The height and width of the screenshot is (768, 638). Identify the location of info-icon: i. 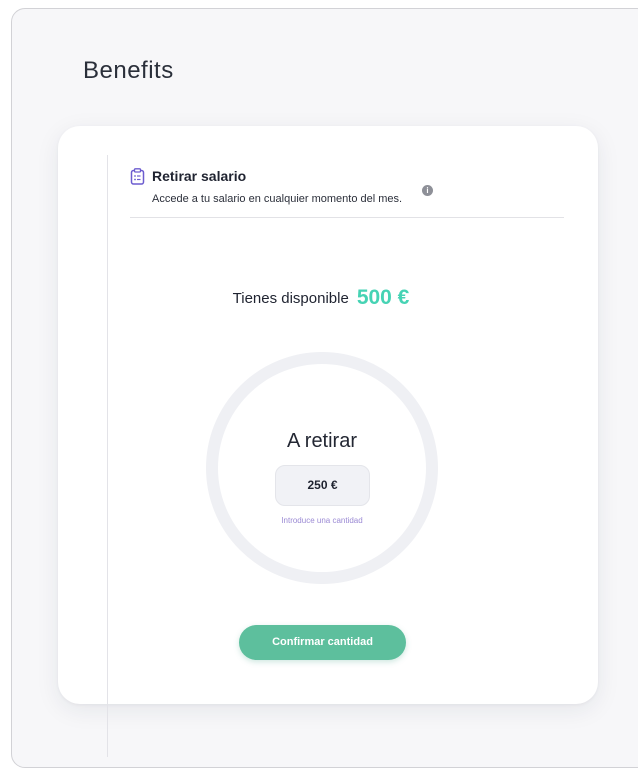
(427, 190).